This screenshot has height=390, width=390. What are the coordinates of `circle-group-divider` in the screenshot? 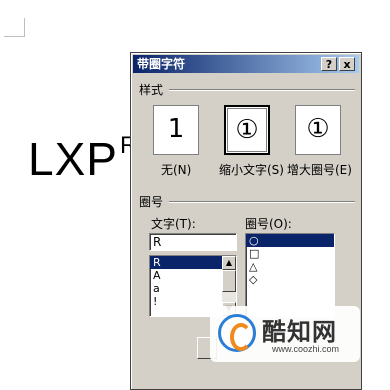 It's located at (262, 202).